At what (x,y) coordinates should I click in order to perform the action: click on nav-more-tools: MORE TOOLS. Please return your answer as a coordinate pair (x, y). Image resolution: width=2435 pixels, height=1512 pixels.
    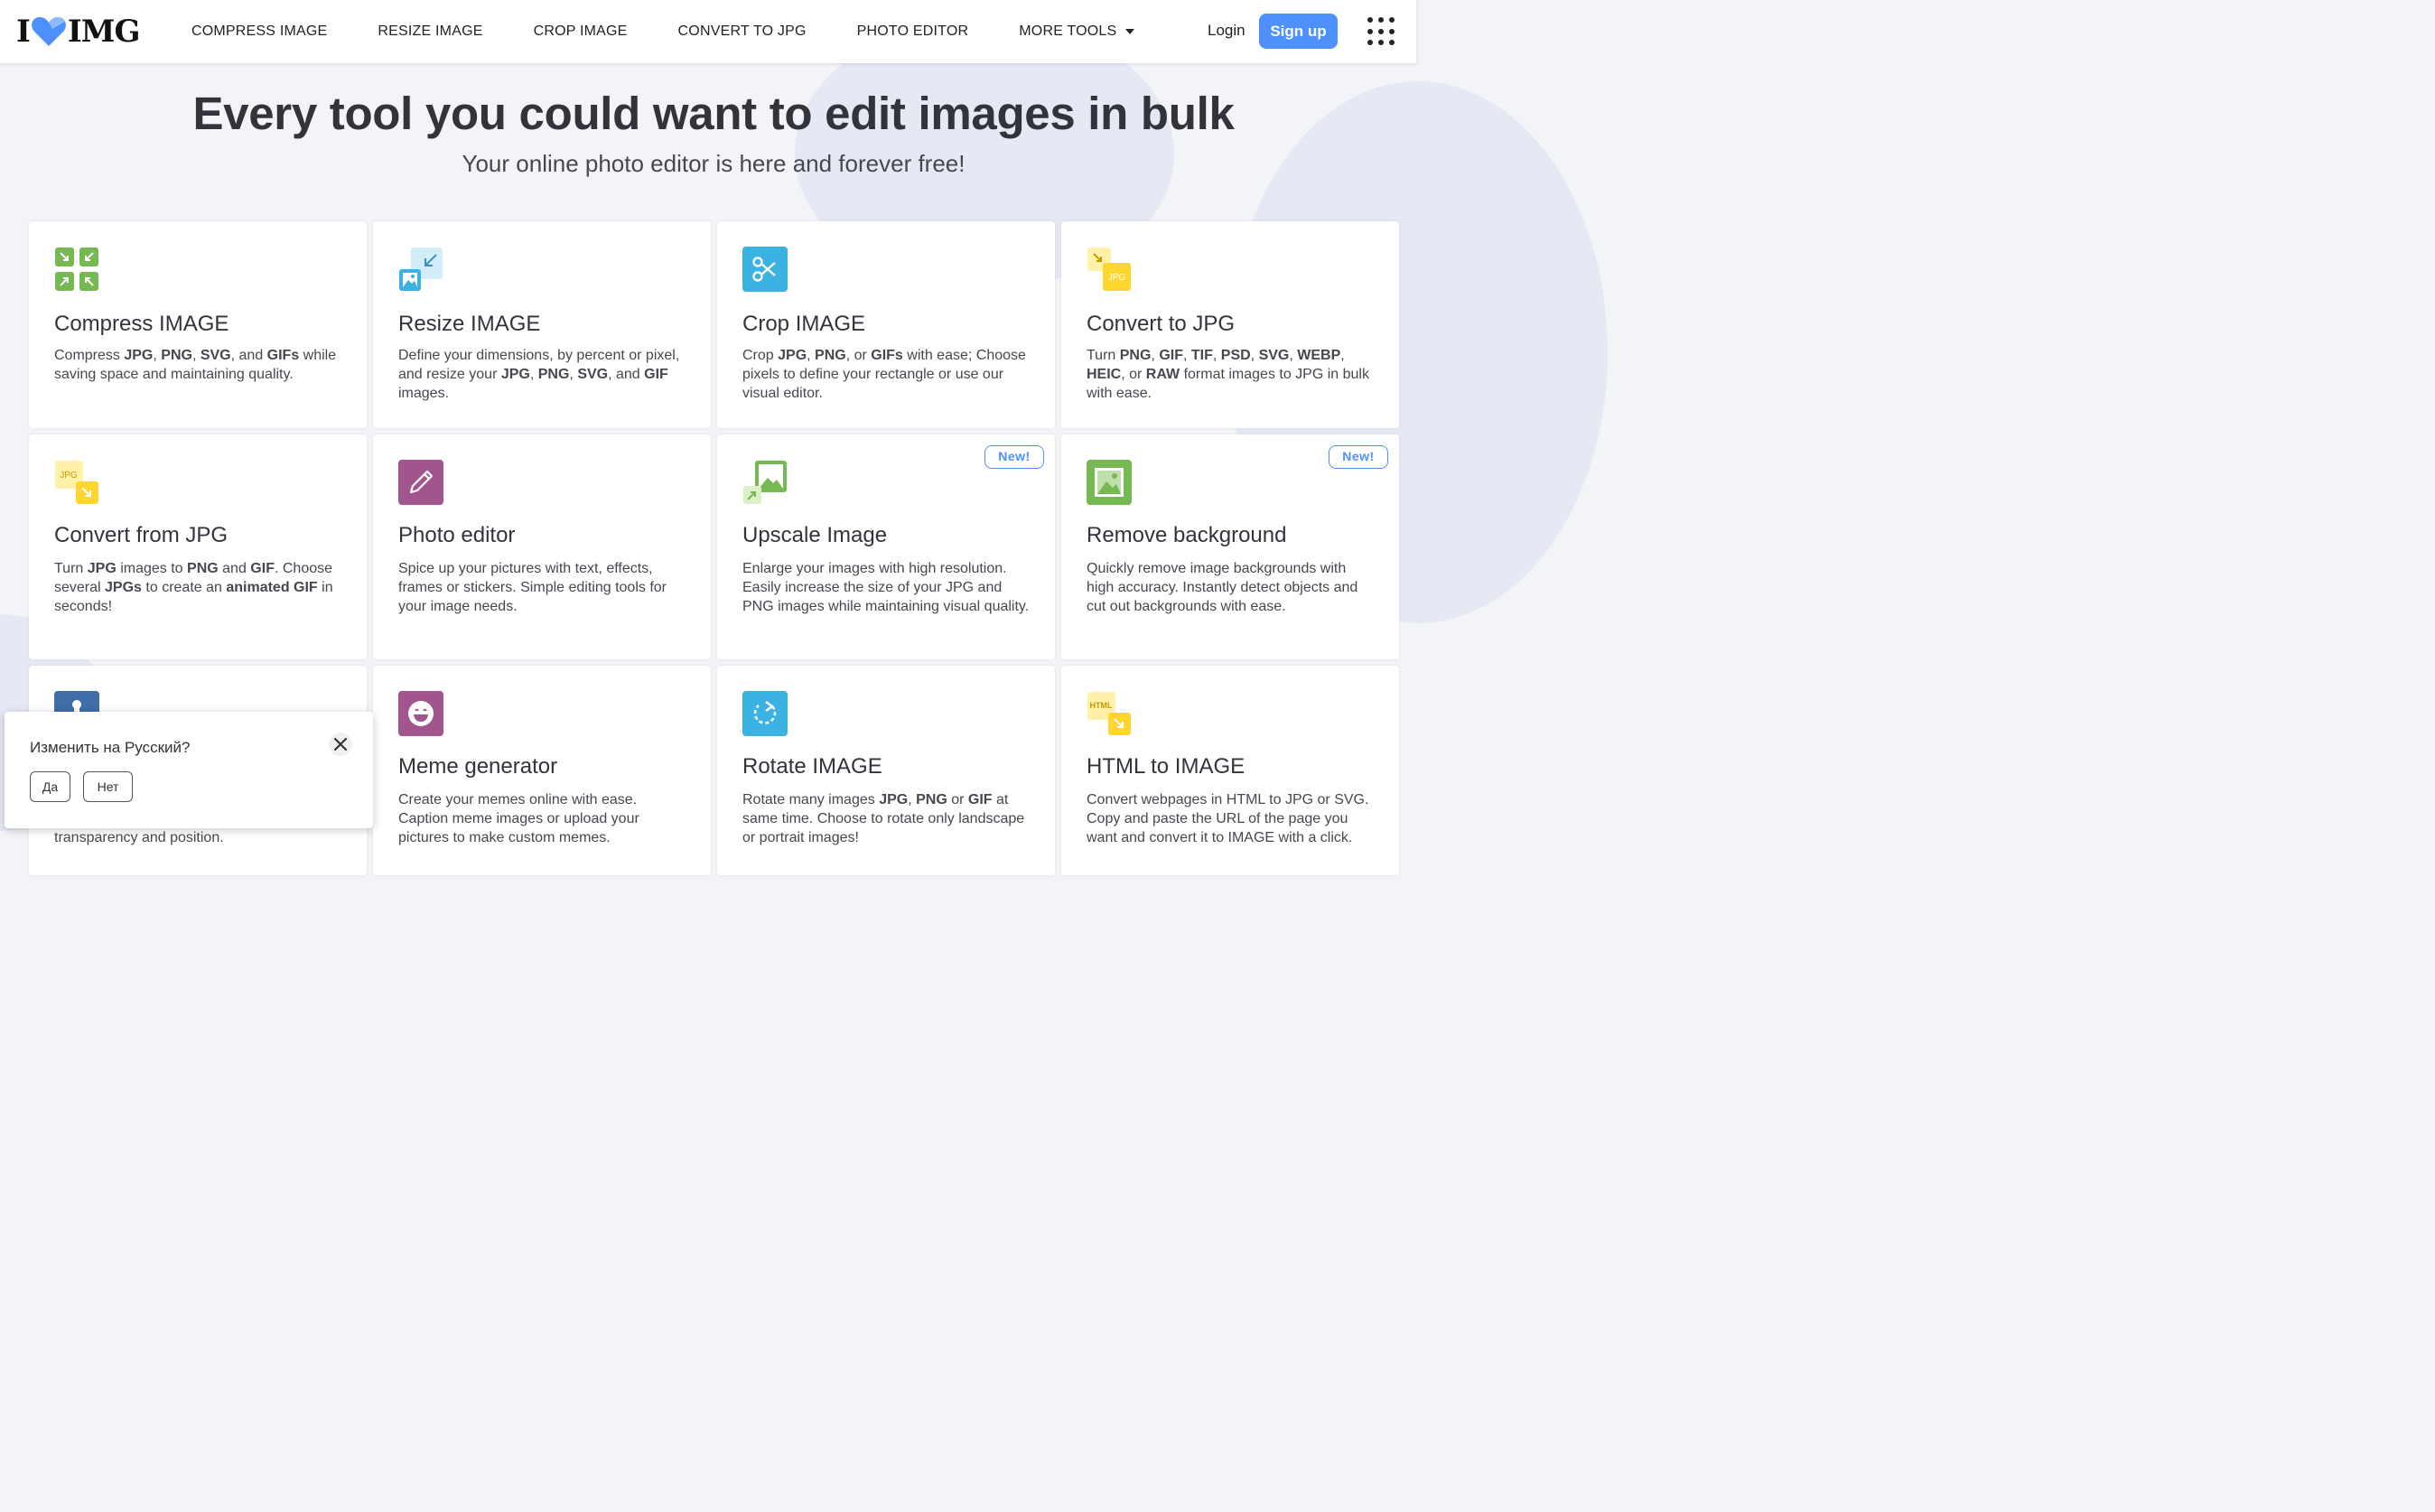
    Looking at the image, I should click on (1077, 31).